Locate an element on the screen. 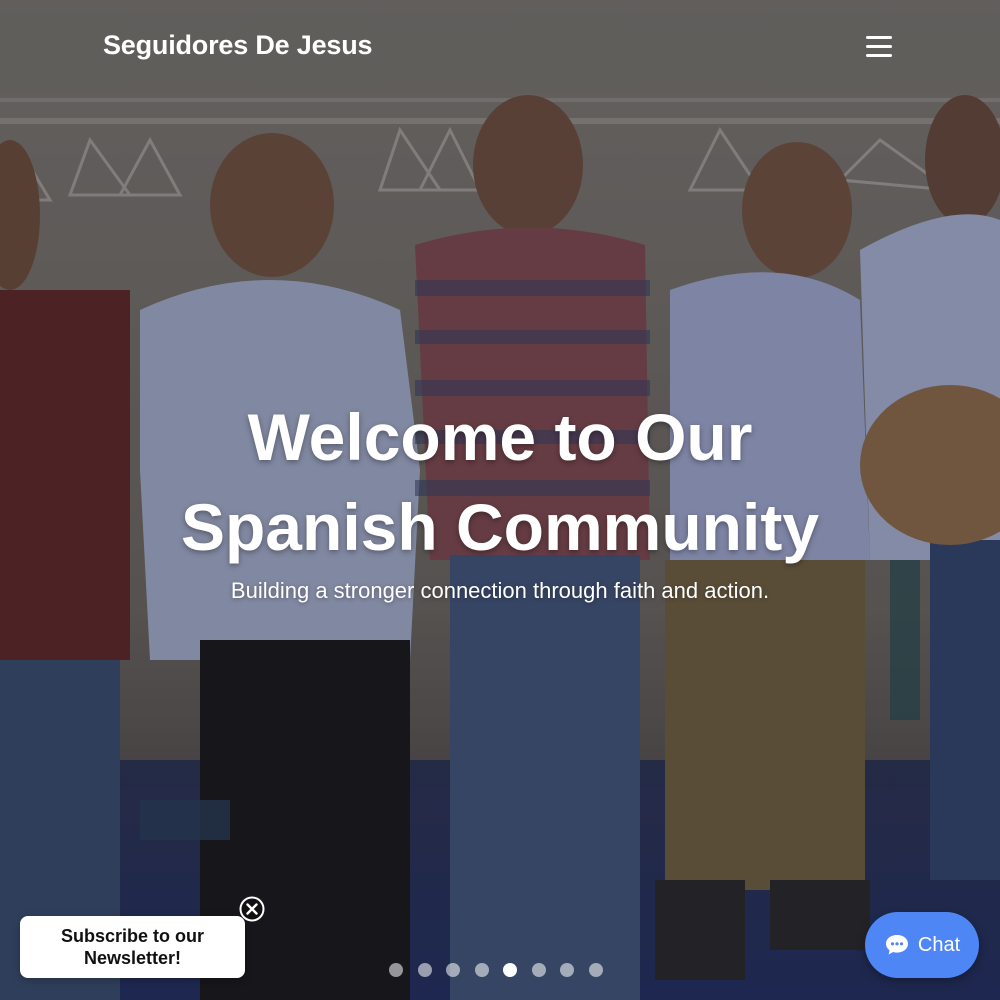 Image resolution: width=1000 pixels, height=1000 pixels. menu-button is located at coordinates (879, 47).